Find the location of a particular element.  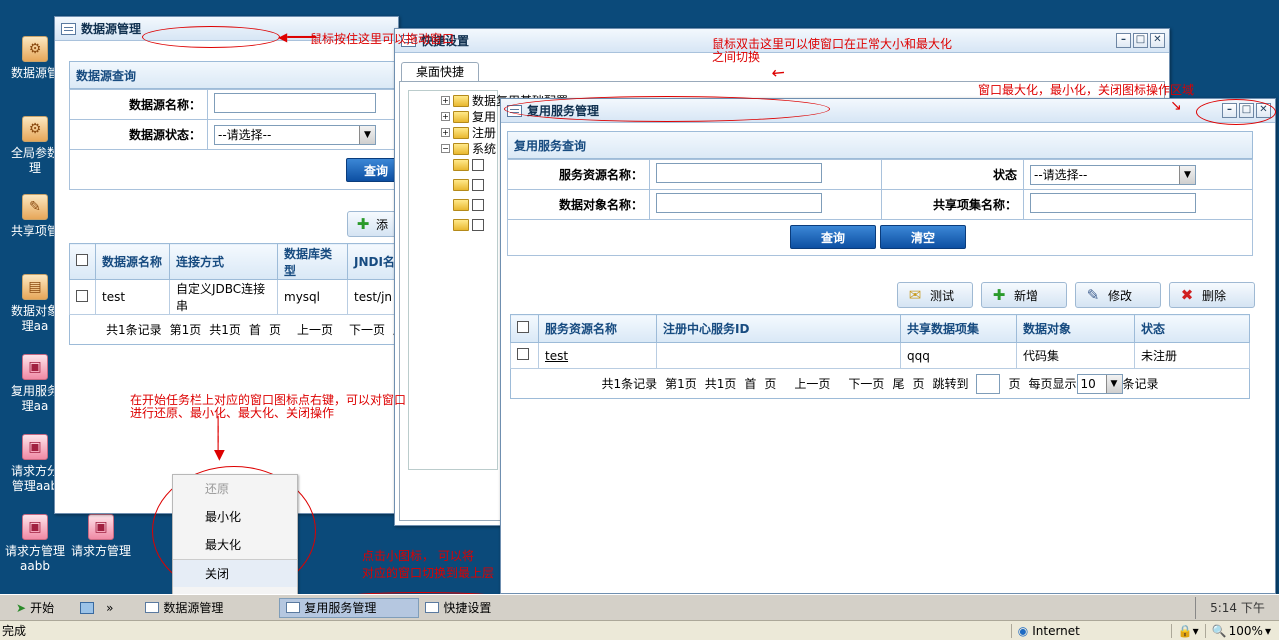

table-row: test 自定义JDBC连接串 mysql test/jn is located at coordinates (234, 297).